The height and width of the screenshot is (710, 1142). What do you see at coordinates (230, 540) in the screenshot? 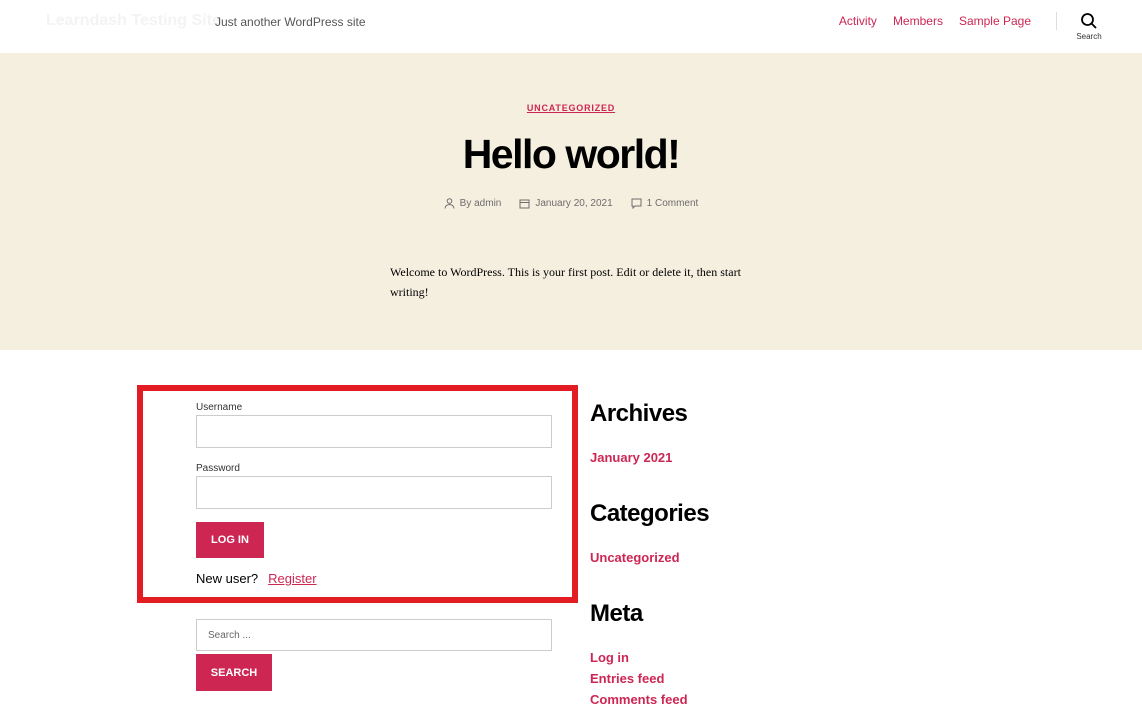
I see `login-button: LOG IN` at bounding box center [230, 540].